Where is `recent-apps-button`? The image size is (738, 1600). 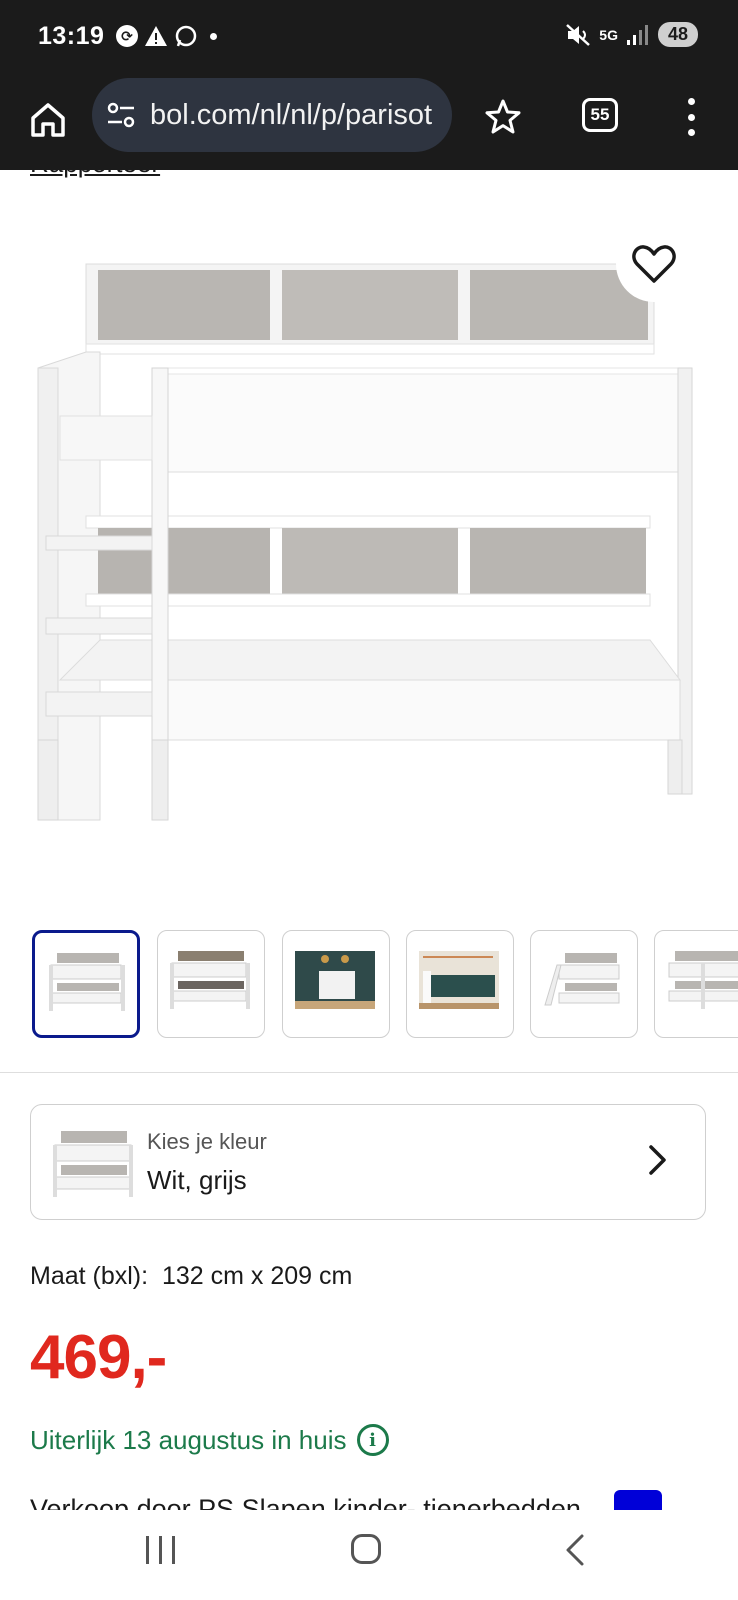
recent-apps-button is located at coordinates (160, 1550).